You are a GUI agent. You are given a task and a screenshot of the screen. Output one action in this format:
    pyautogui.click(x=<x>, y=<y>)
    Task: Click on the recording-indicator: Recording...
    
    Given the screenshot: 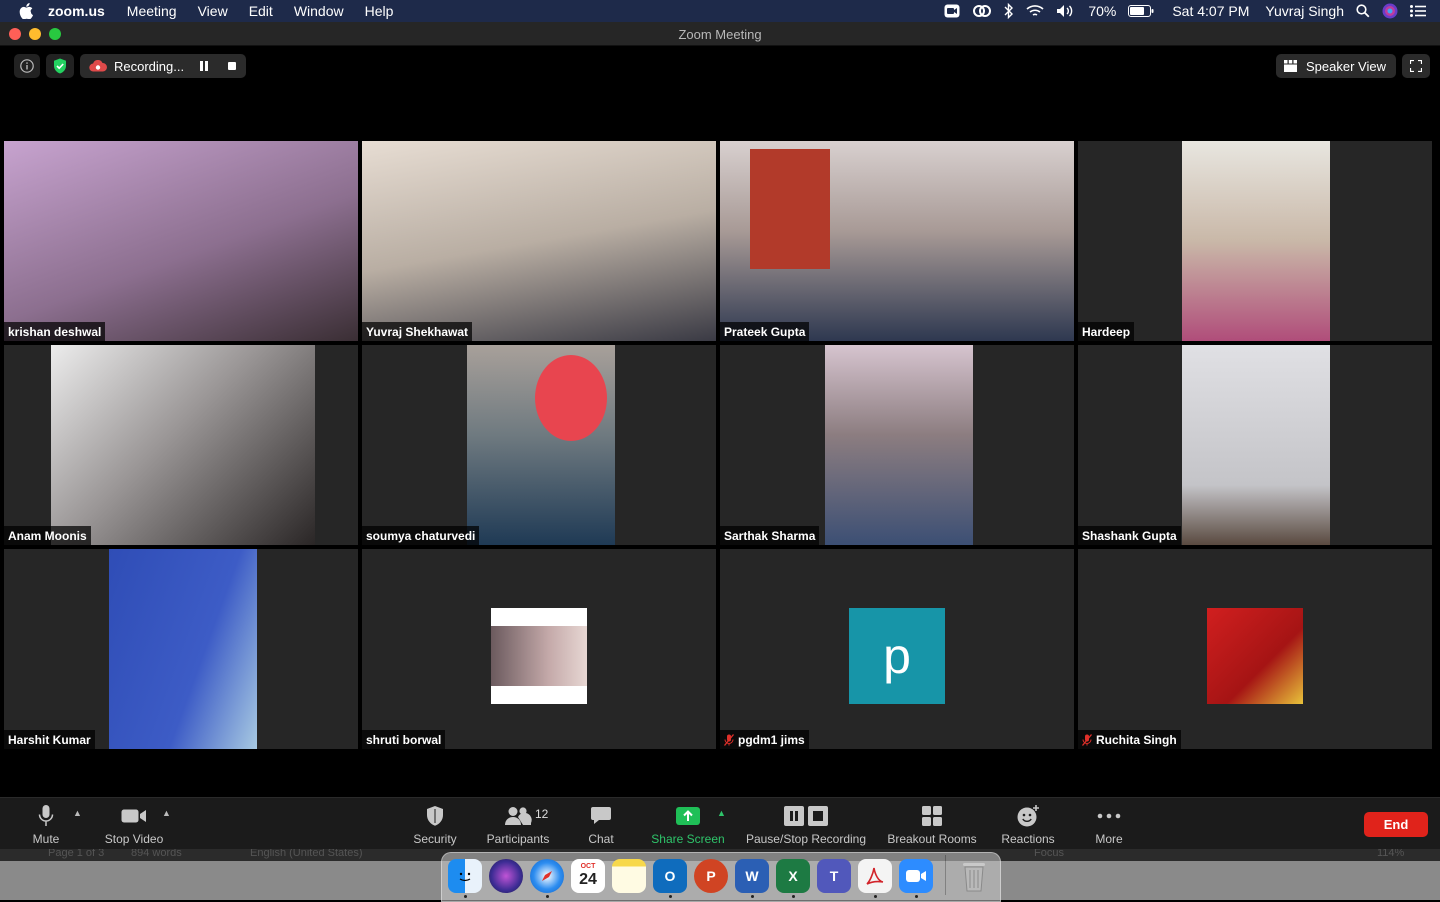 What is the action you would take?
    pyautogui.click(x=163, y=66)
    